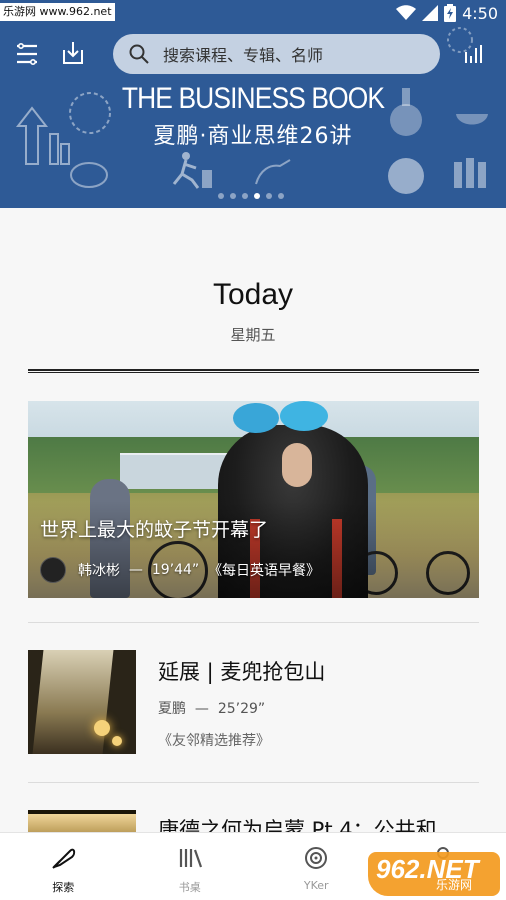 Image resolution: width=506 pixels, height=900 pixels. I want to click on doodle-hand-icon, so click(273, 170).